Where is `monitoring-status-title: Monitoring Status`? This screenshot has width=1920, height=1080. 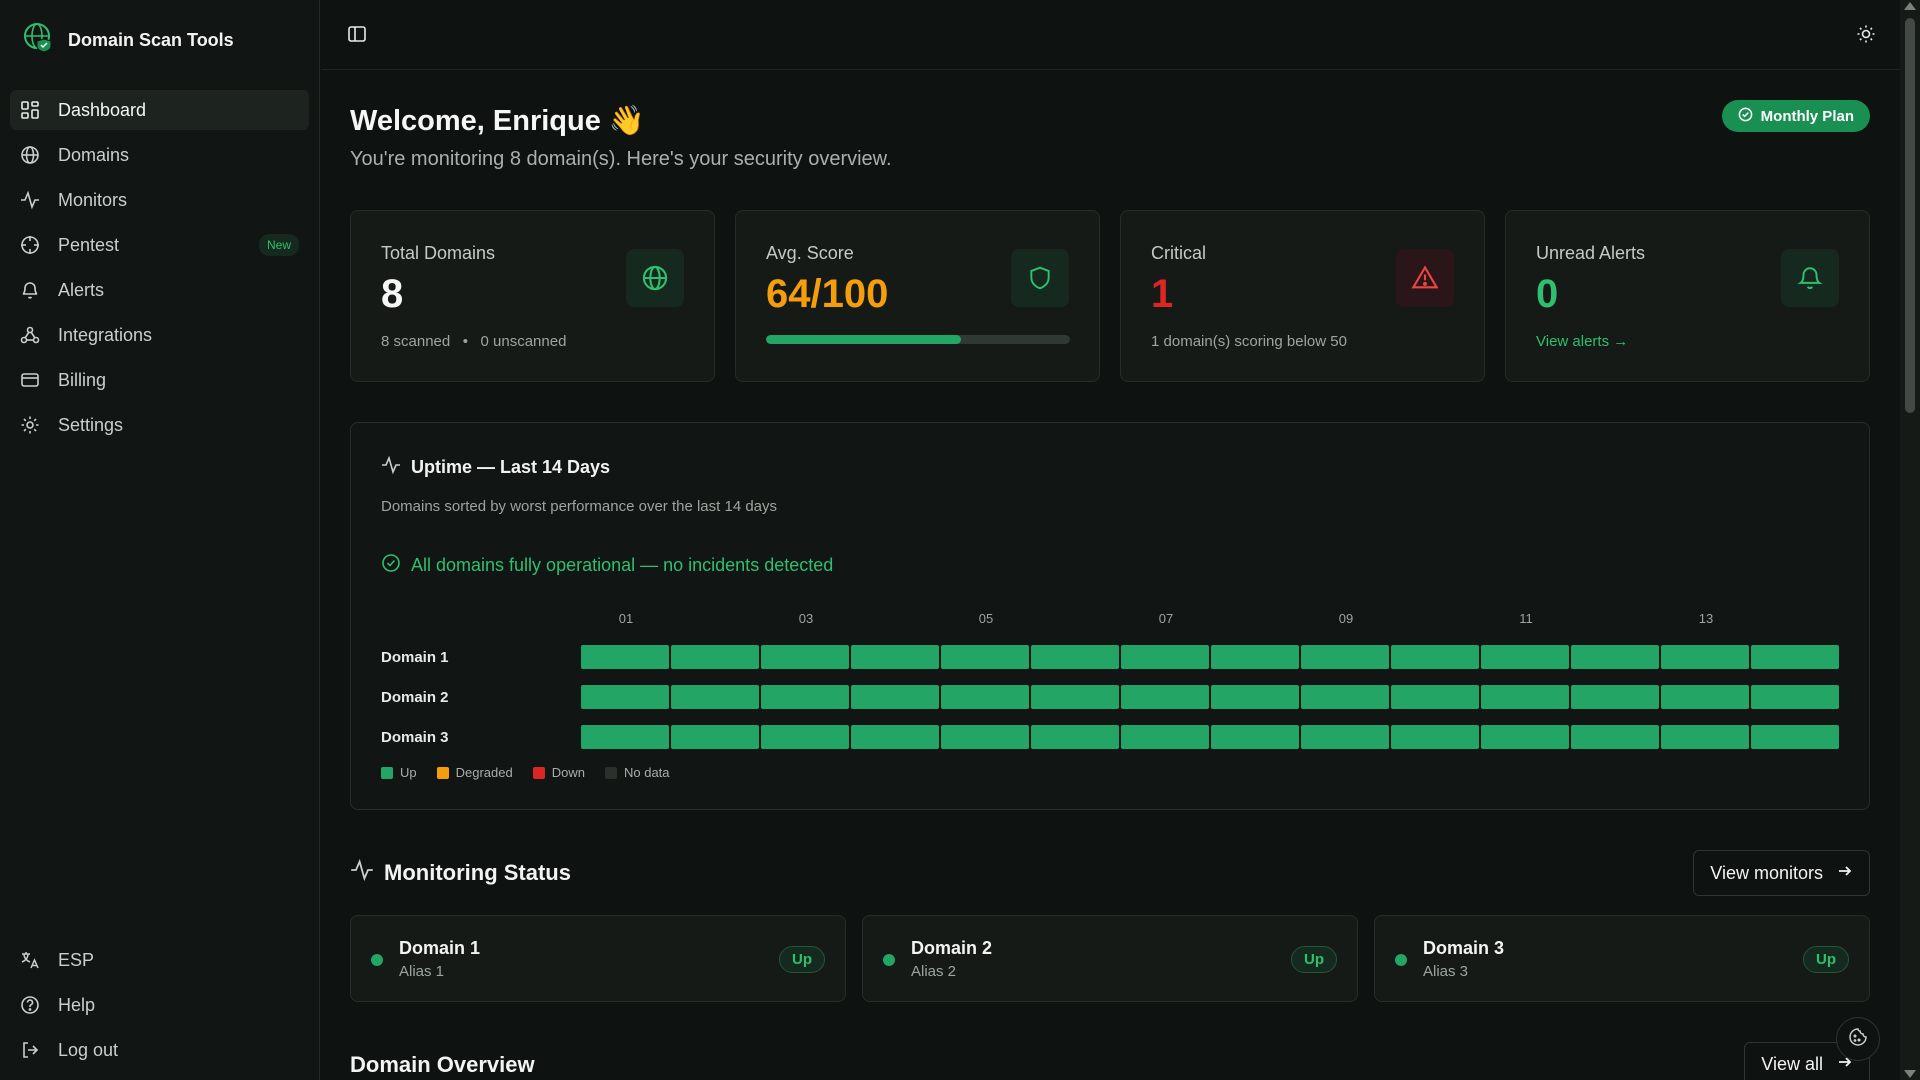
monitoring-status-title: Monitoring Status is located at coordinates (460, 873).